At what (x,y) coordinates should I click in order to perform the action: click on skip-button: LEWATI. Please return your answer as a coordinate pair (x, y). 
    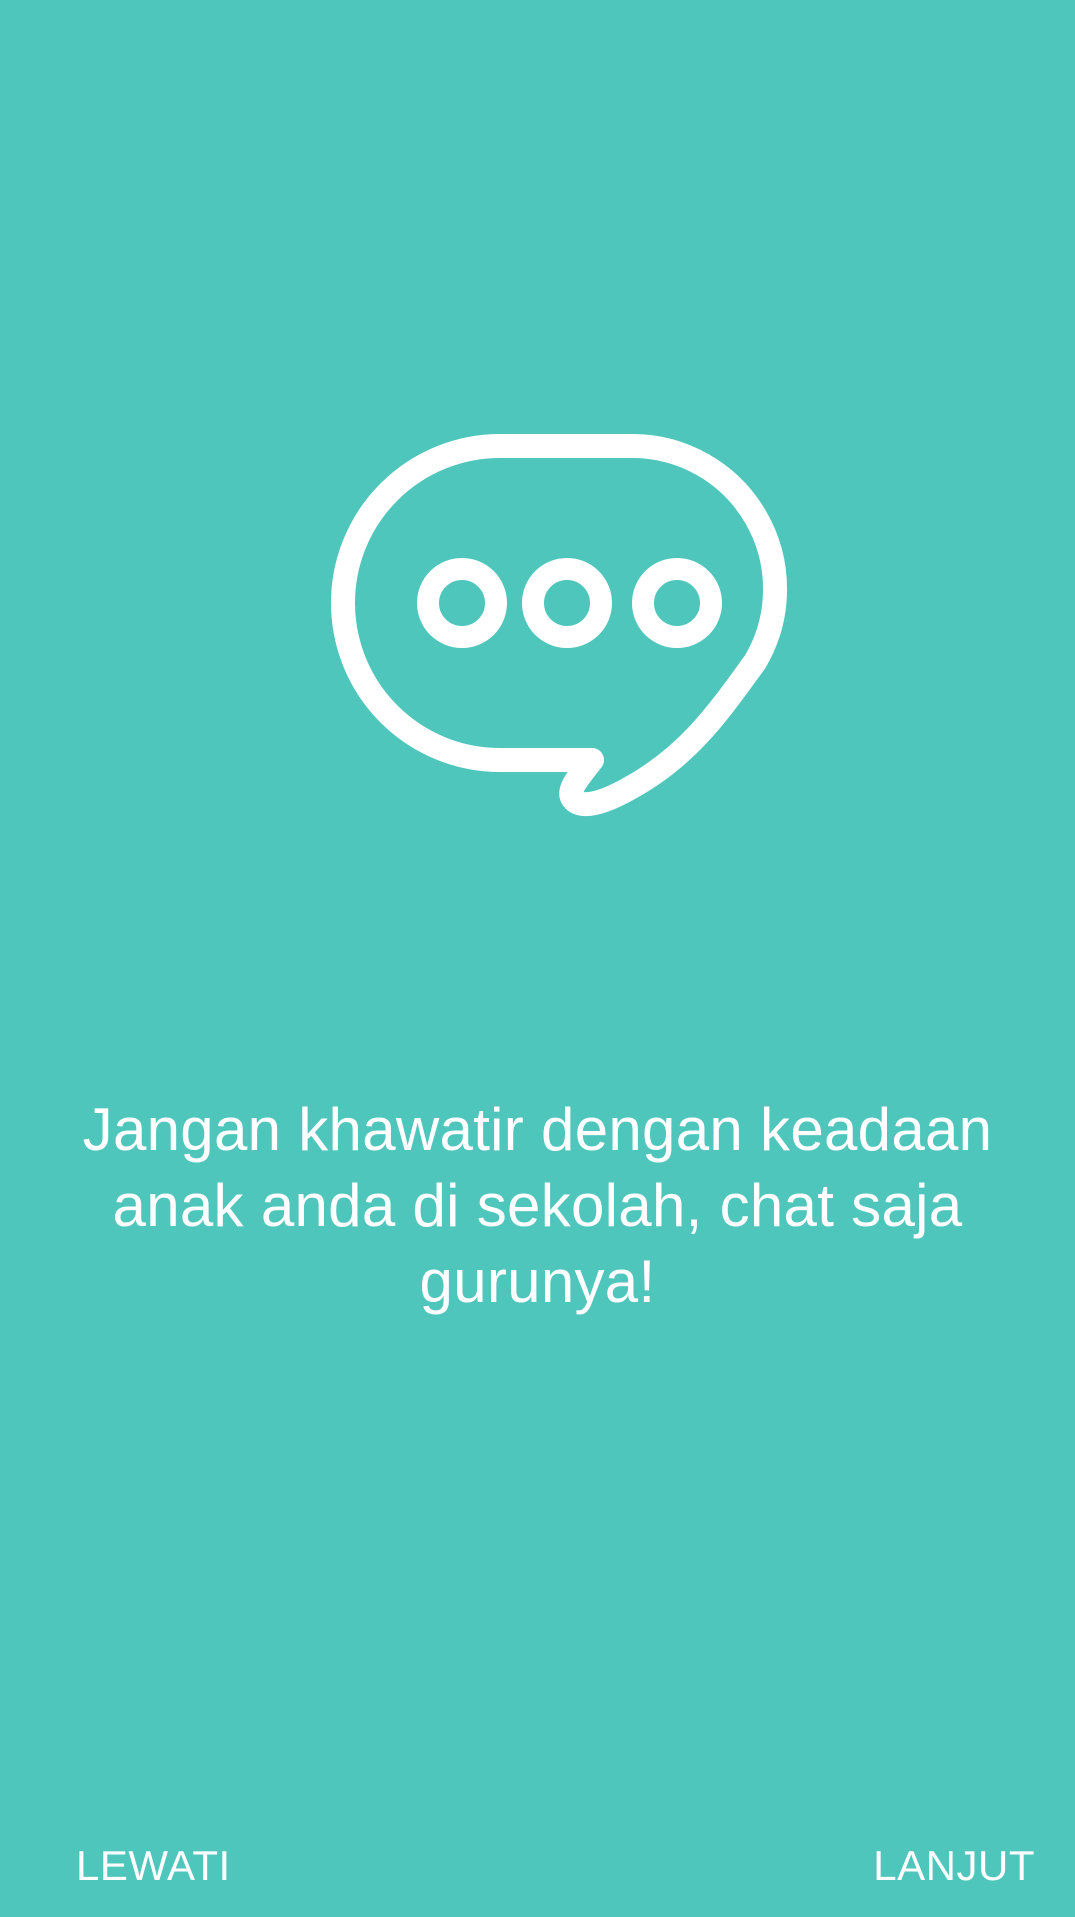
    Looking at the image, I should click on (153, 1866).